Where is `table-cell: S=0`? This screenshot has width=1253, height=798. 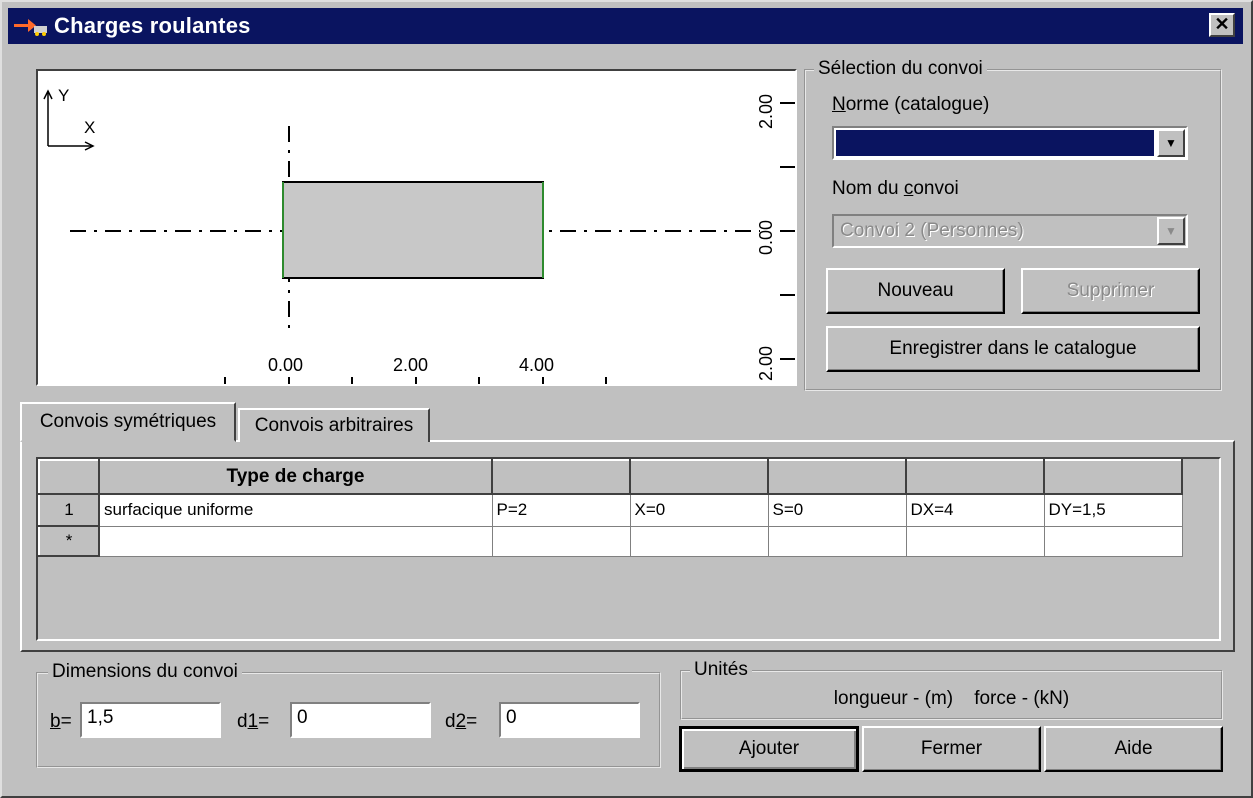
table-cell: S=0 is located at coordinates (837, 510).